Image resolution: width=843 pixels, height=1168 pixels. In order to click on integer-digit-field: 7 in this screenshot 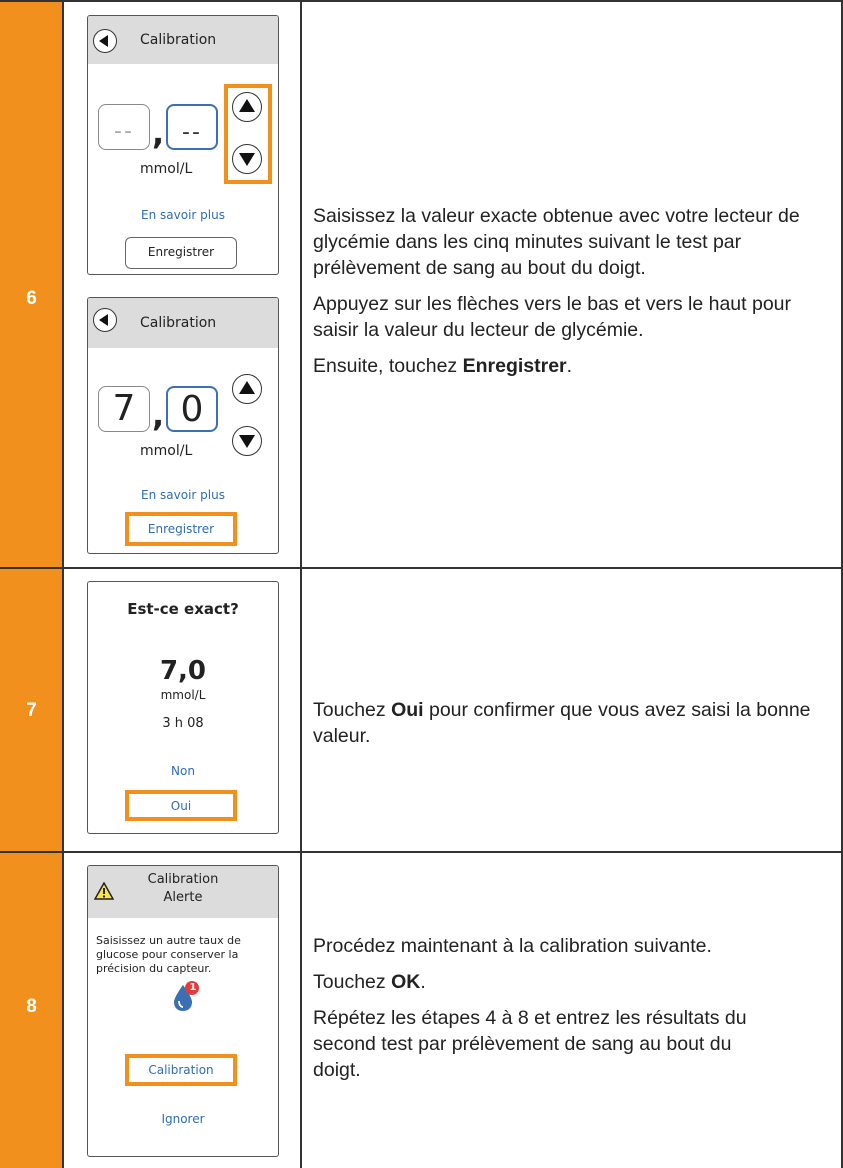, I will do `click(124, 409)`.